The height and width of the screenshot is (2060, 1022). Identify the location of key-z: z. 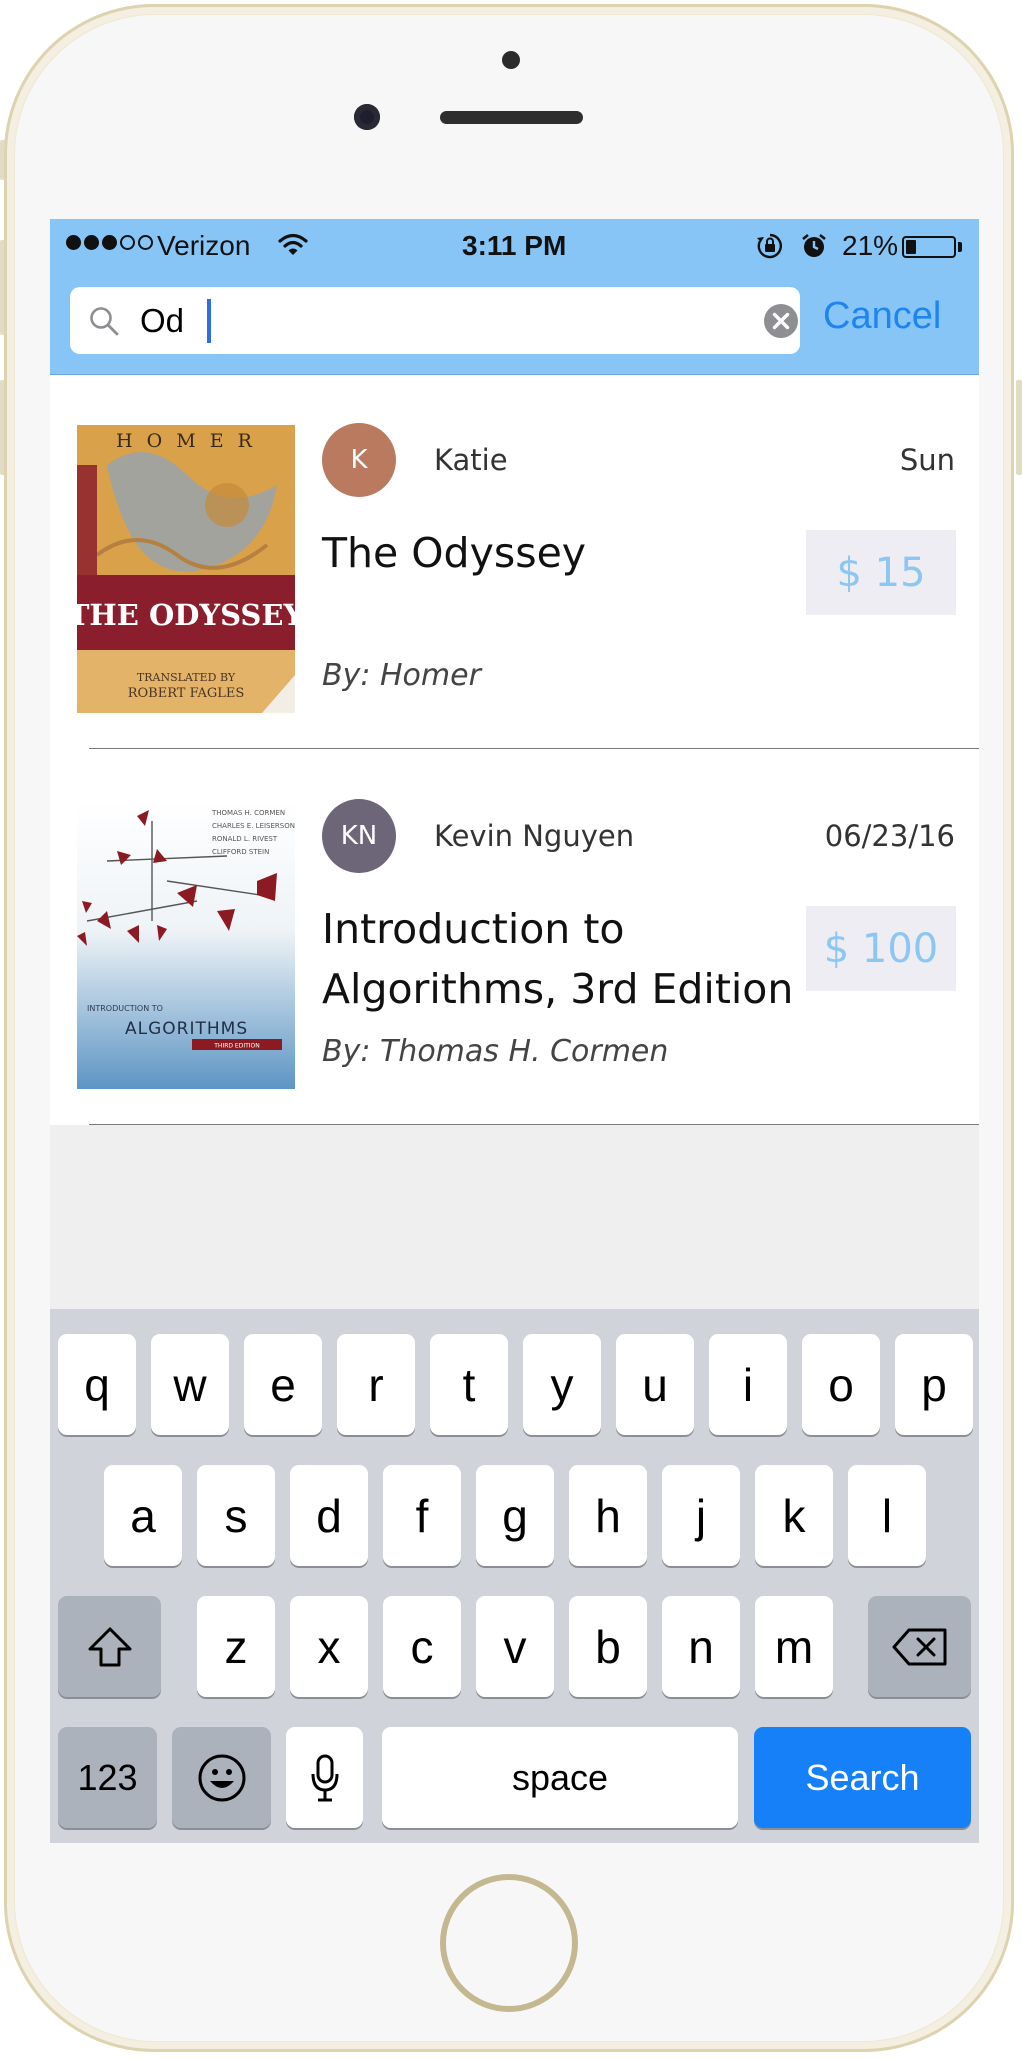
(236, 1646).